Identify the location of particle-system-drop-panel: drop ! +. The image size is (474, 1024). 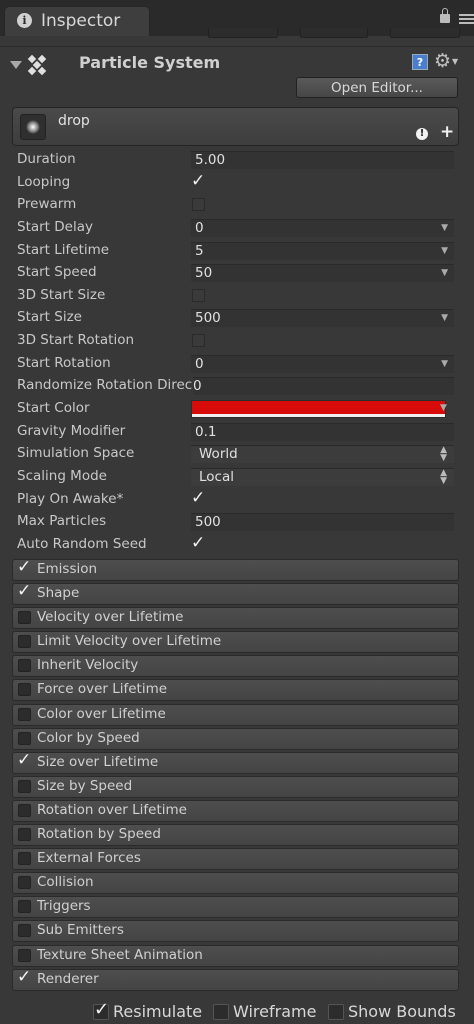
(235, 126).